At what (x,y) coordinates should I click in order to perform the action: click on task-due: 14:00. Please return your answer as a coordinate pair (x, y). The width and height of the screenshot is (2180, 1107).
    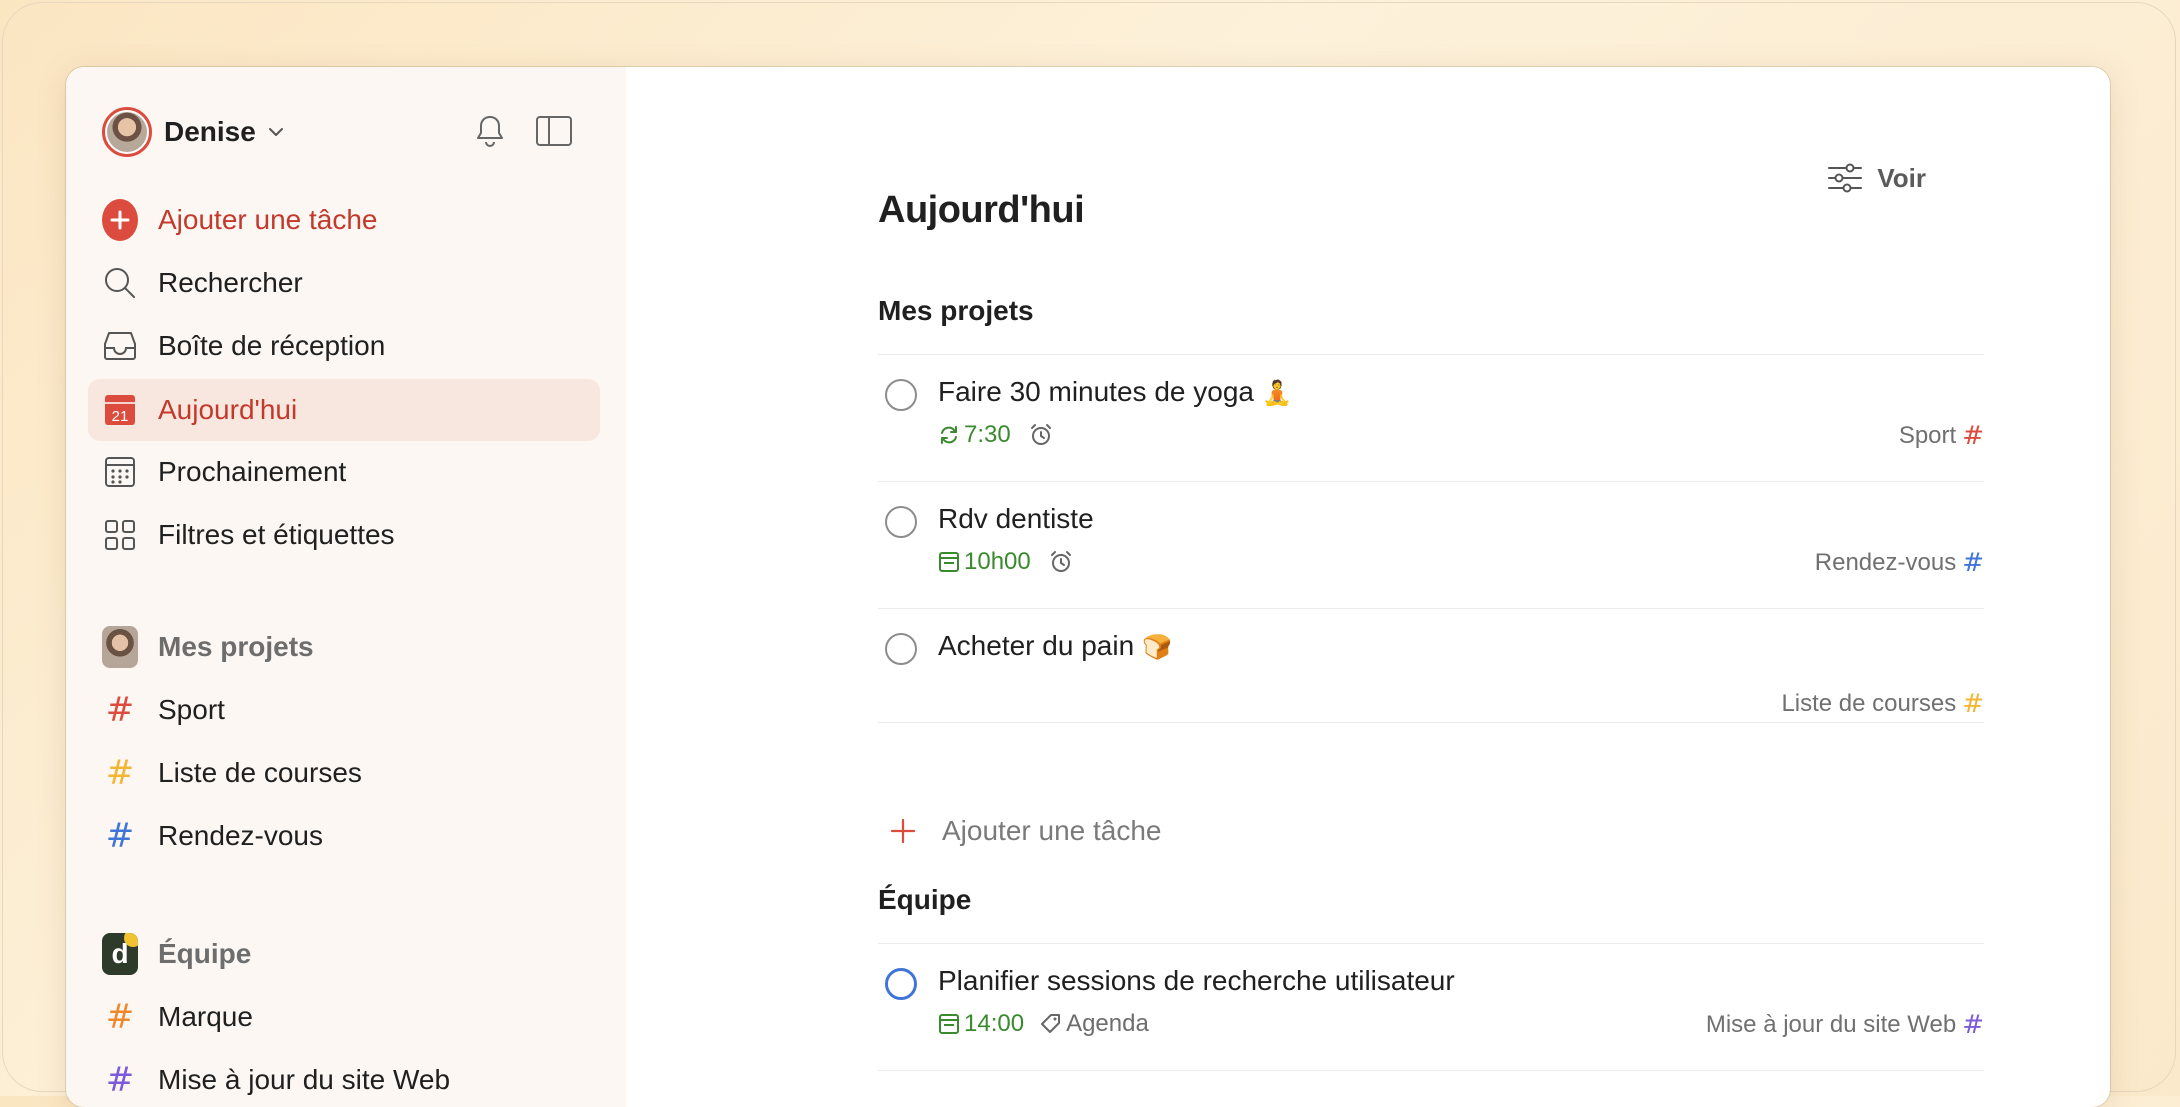
    Looking at the image, I should click on (981, 1024).